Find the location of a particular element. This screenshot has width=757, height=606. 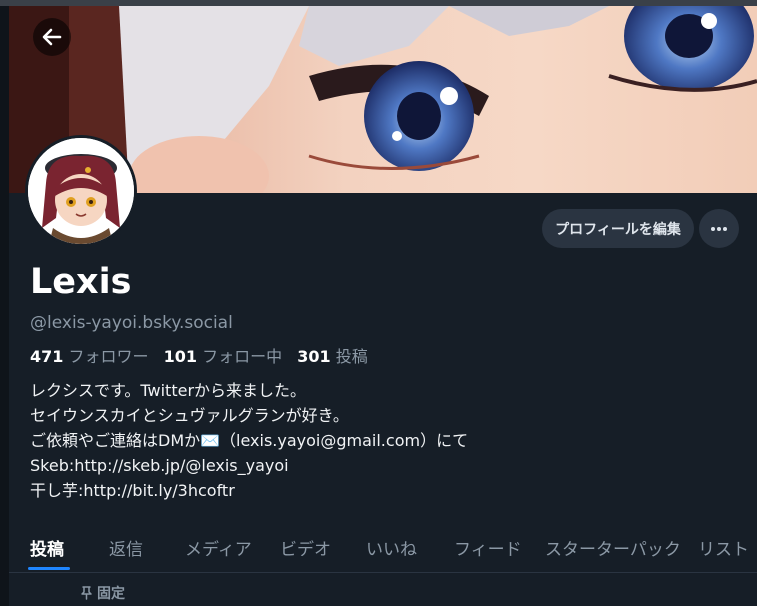

pinned-label: 固定 is located at coordinates (102, 593).